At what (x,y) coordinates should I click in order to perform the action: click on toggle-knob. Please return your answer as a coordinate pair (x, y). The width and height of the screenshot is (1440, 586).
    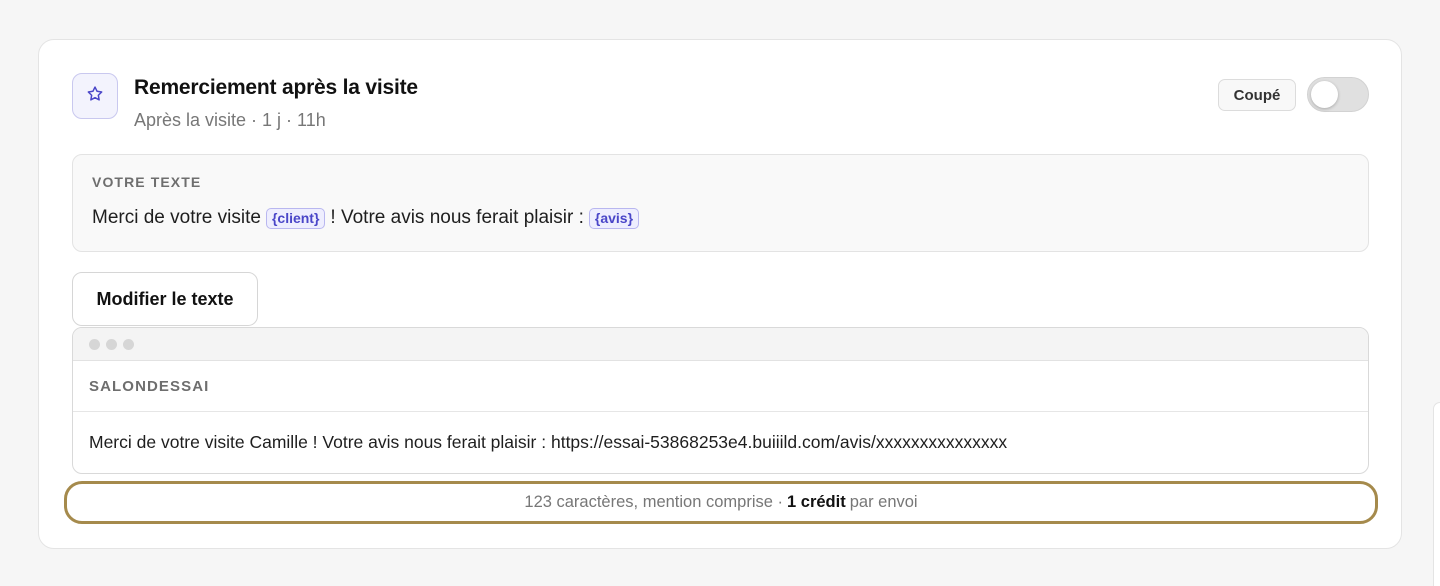
    Looking at the image, I should click on (1324, 94).